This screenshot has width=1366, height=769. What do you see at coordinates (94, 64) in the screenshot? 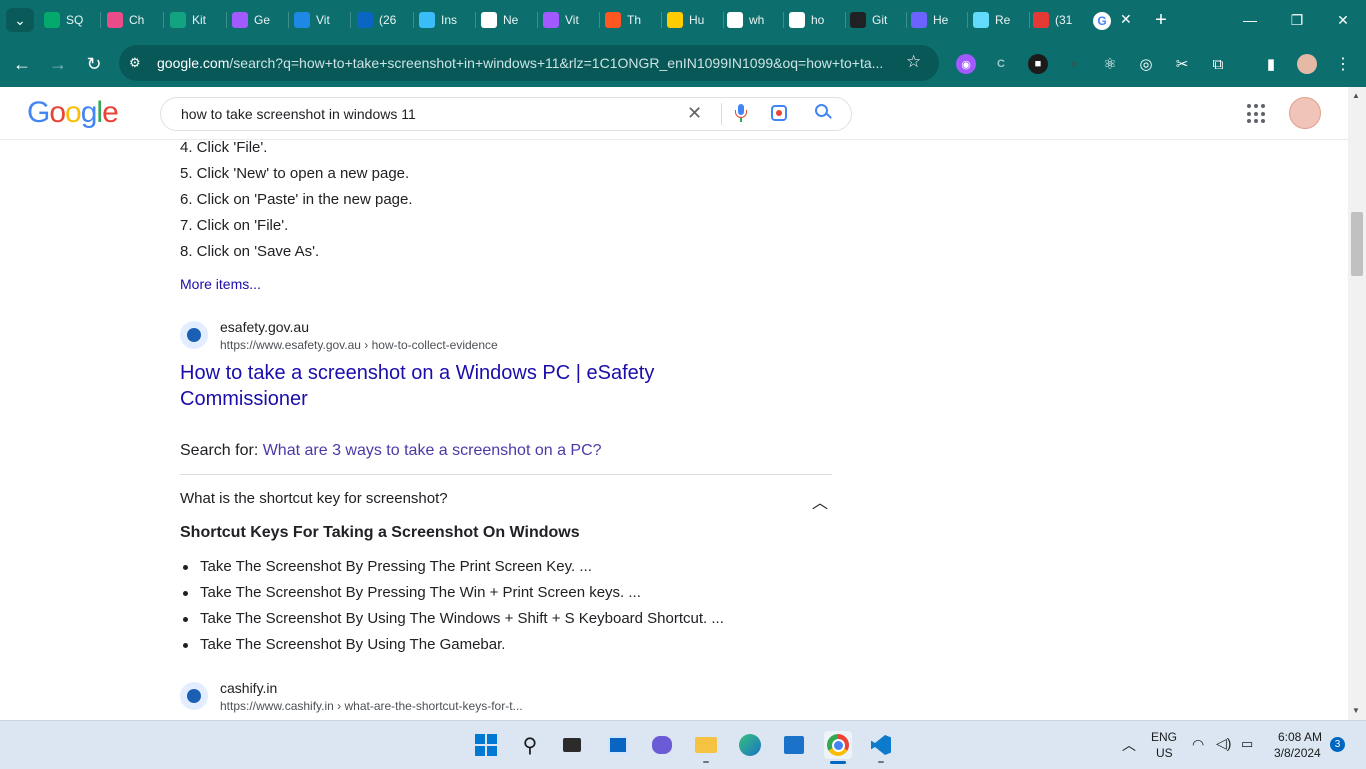
I see `reload-button: ↻` at bounding box center [94, 64].